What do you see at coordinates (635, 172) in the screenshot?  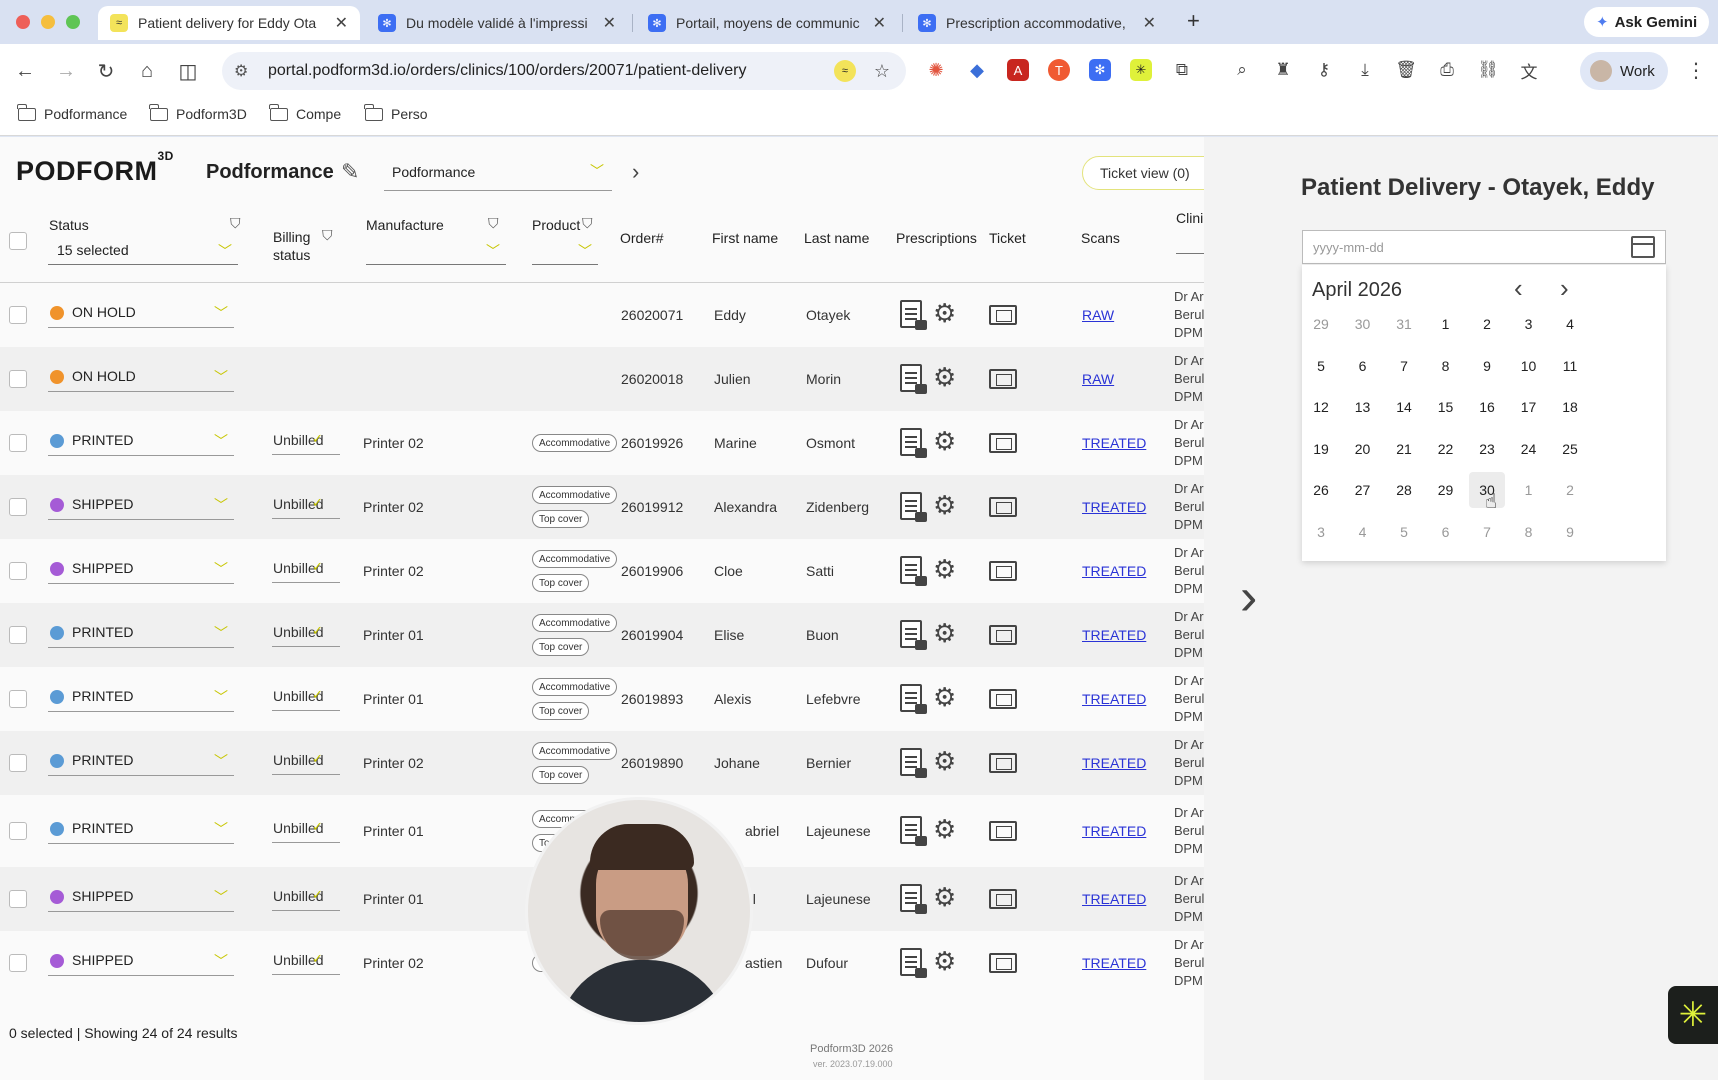 I see `chevron-right-icon: ›` at bounding box center [635, 172].